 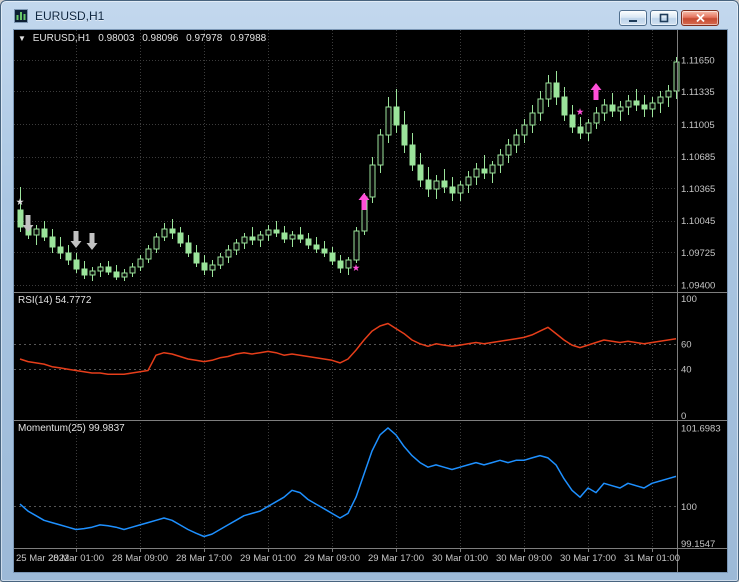 I want to click on rsi-tick-label: 40, so click(x=686, y=370).